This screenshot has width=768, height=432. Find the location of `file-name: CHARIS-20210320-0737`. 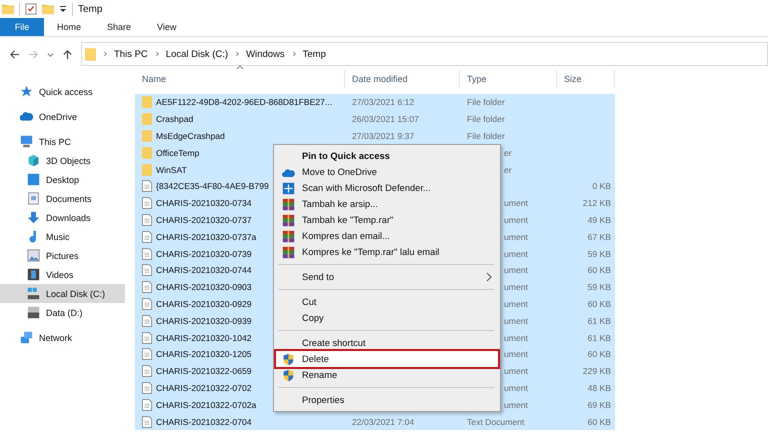

file-name: CHARIS-20210320-0737 is located at coordinates (204, 219).